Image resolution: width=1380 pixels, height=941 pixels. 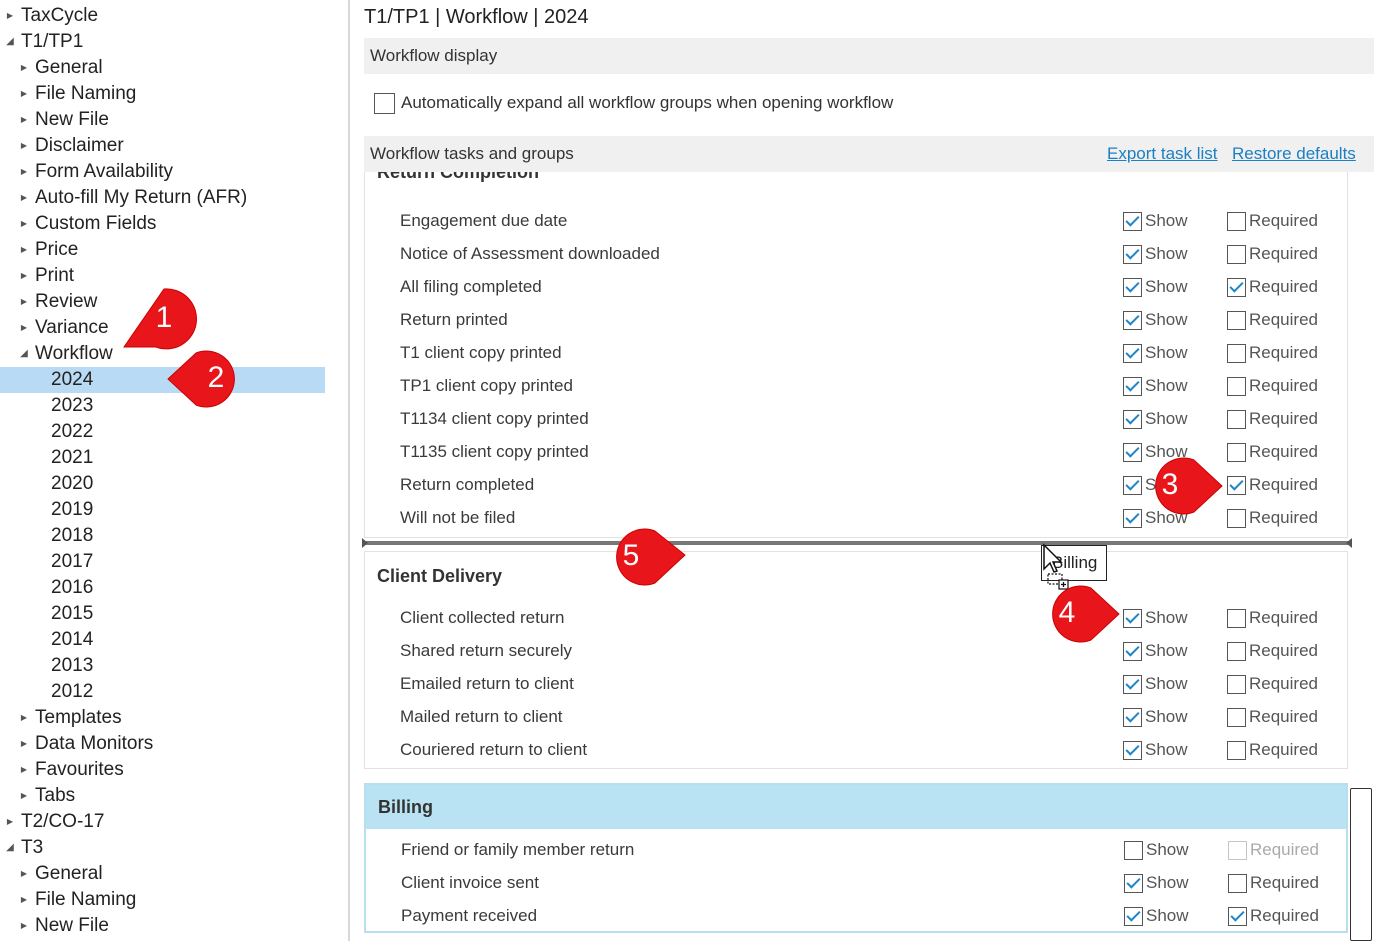 What do you see at coordinates (162, 536) in the screenshot?
I see `tree-item: 2018` at bounding box center [162, 536].